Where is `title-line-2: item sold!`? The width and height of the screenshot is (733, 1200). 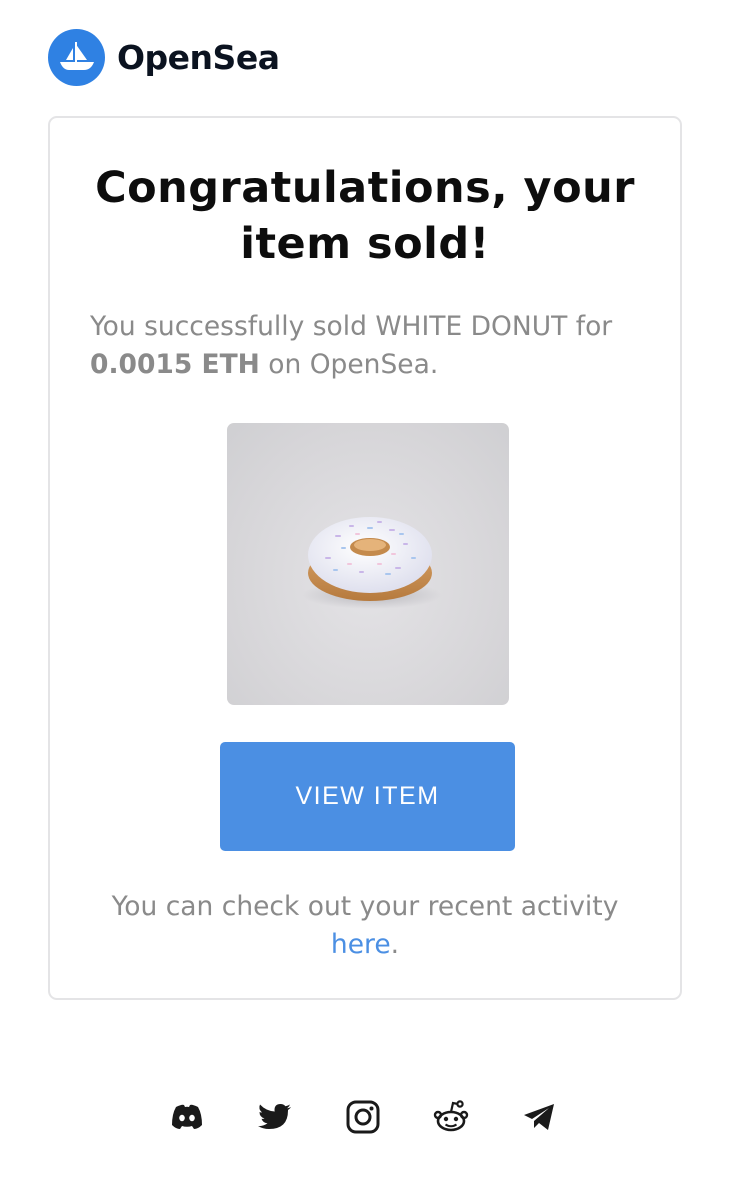
title-line-2: item sold! is located at coordinates (365, 244).